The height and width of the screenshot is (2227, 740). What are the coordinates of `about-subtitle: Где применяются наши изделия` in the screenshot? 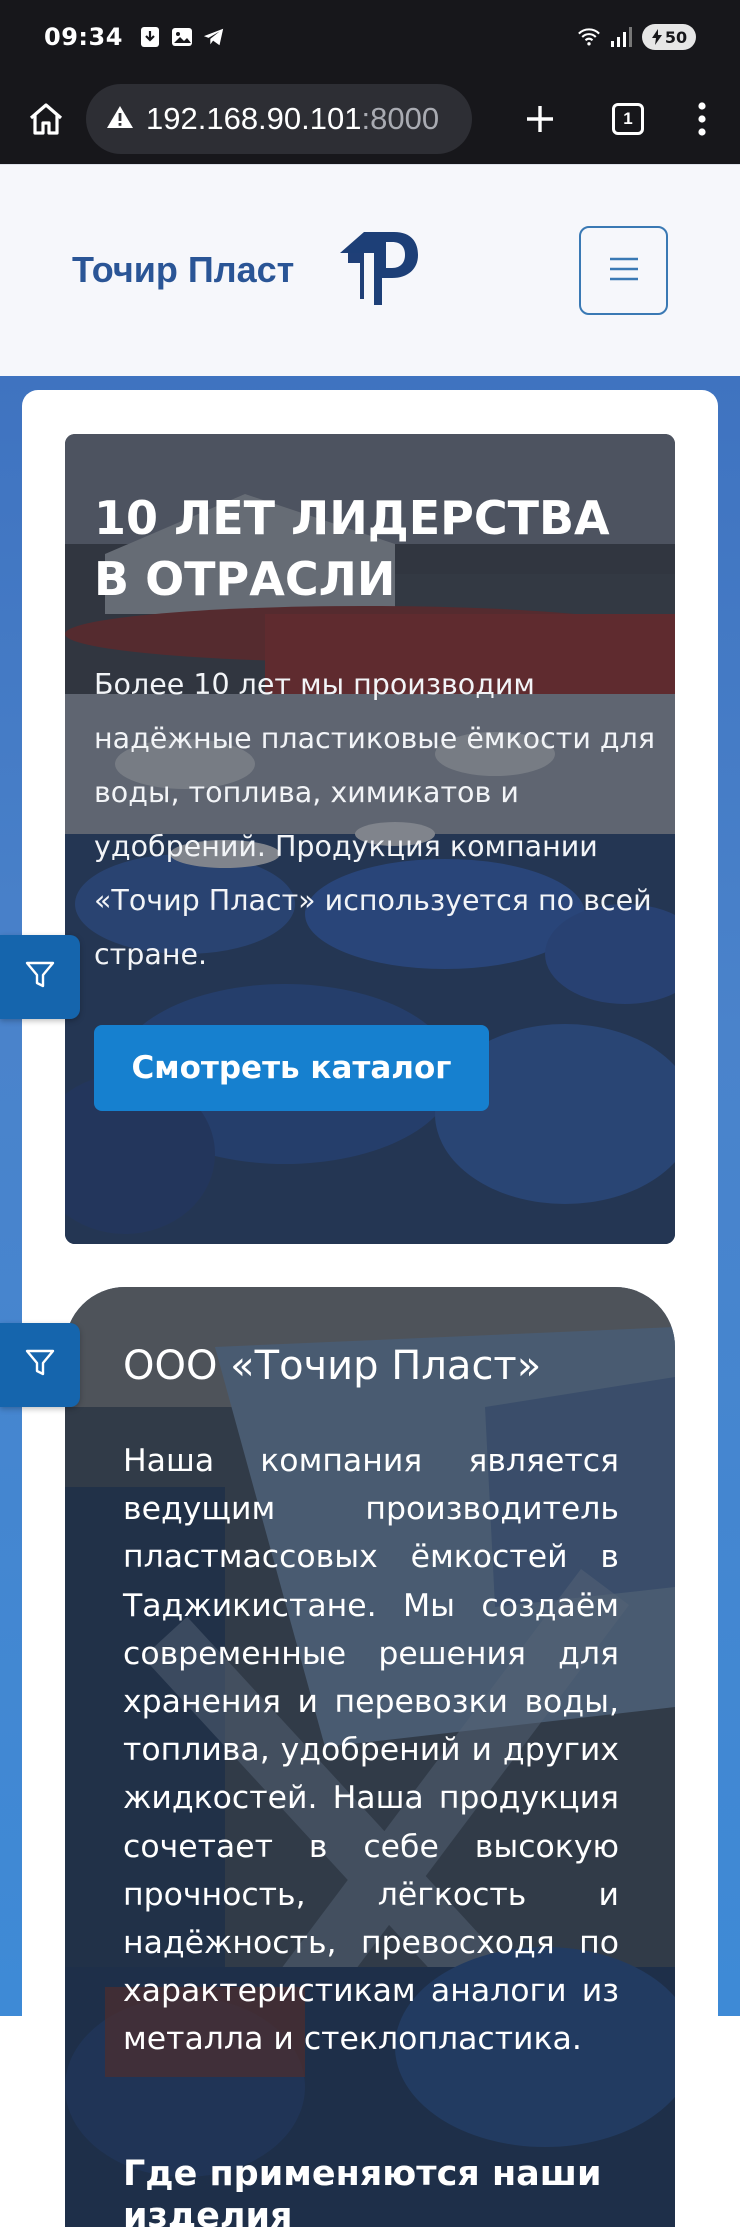 It's located at (362, 2190).